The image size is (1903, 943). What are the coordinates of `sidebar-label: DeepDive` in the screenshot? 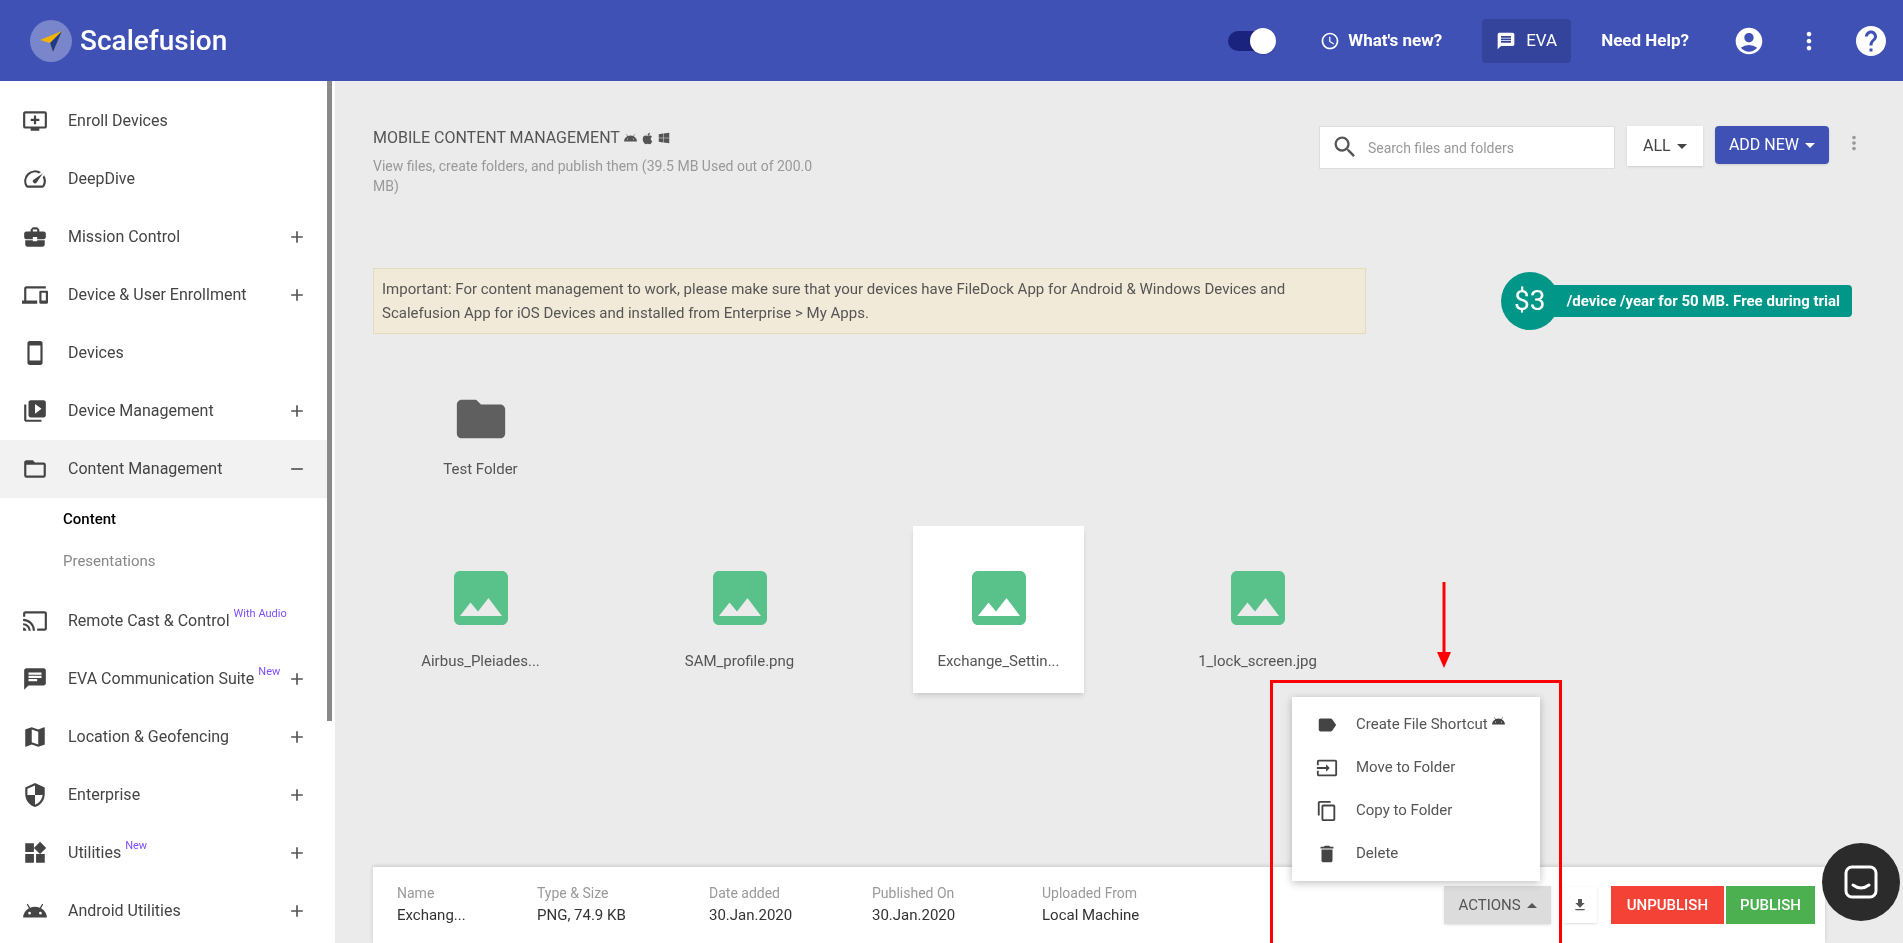 It's located at (101, 179).